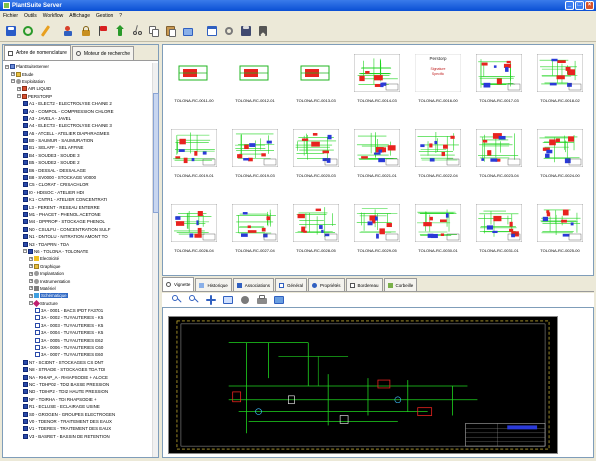  What do you see at coordinates (78, 206) in the screenshot?
I see `tree-node: L3 - PERENT - RESEAU ENTERRE` at bounding box center [78, 206].